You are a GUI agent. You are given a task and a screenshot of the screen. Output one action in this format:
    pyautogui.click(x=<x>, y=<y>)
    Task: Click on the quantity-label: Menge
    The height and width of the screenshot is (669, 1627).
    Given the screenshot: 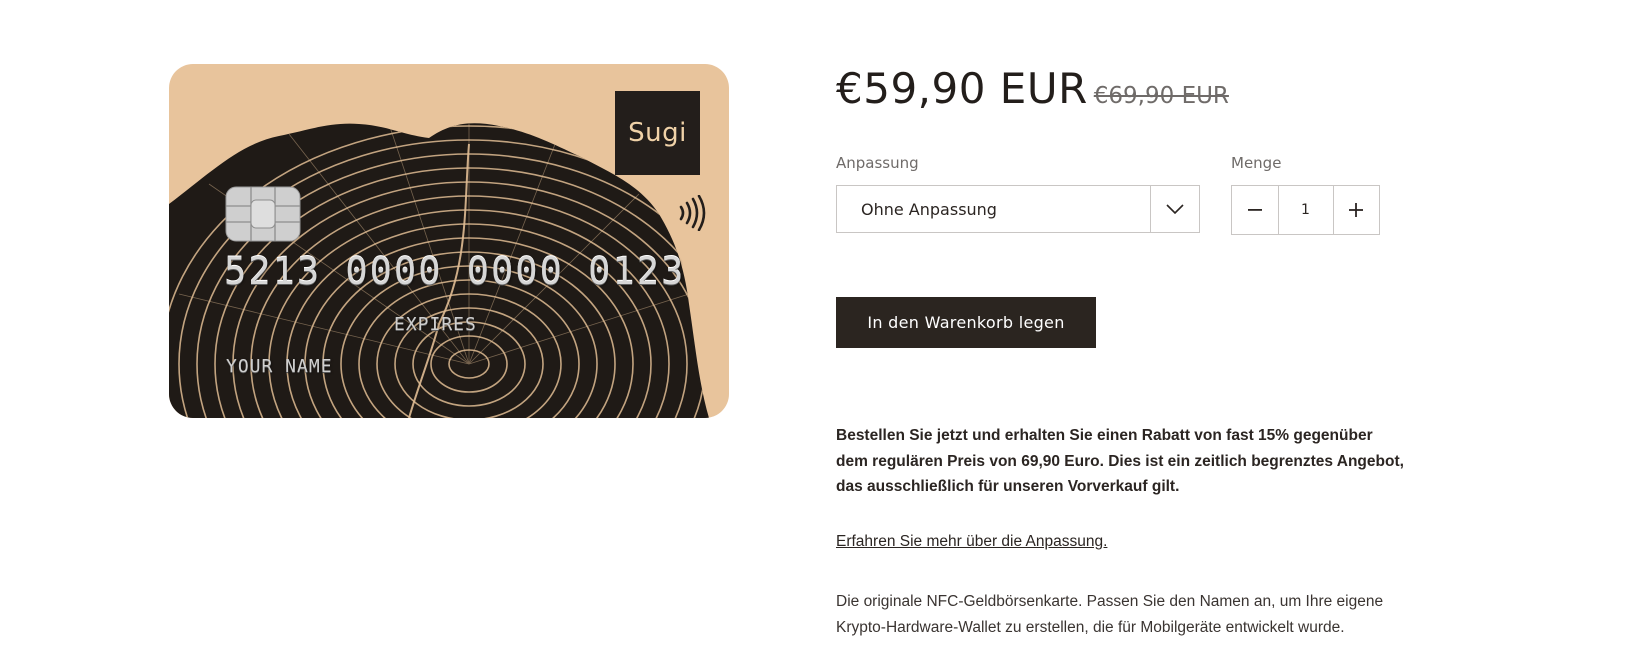 What is the action you would take?
    pyautogui.click(x=1256, y=163)
    